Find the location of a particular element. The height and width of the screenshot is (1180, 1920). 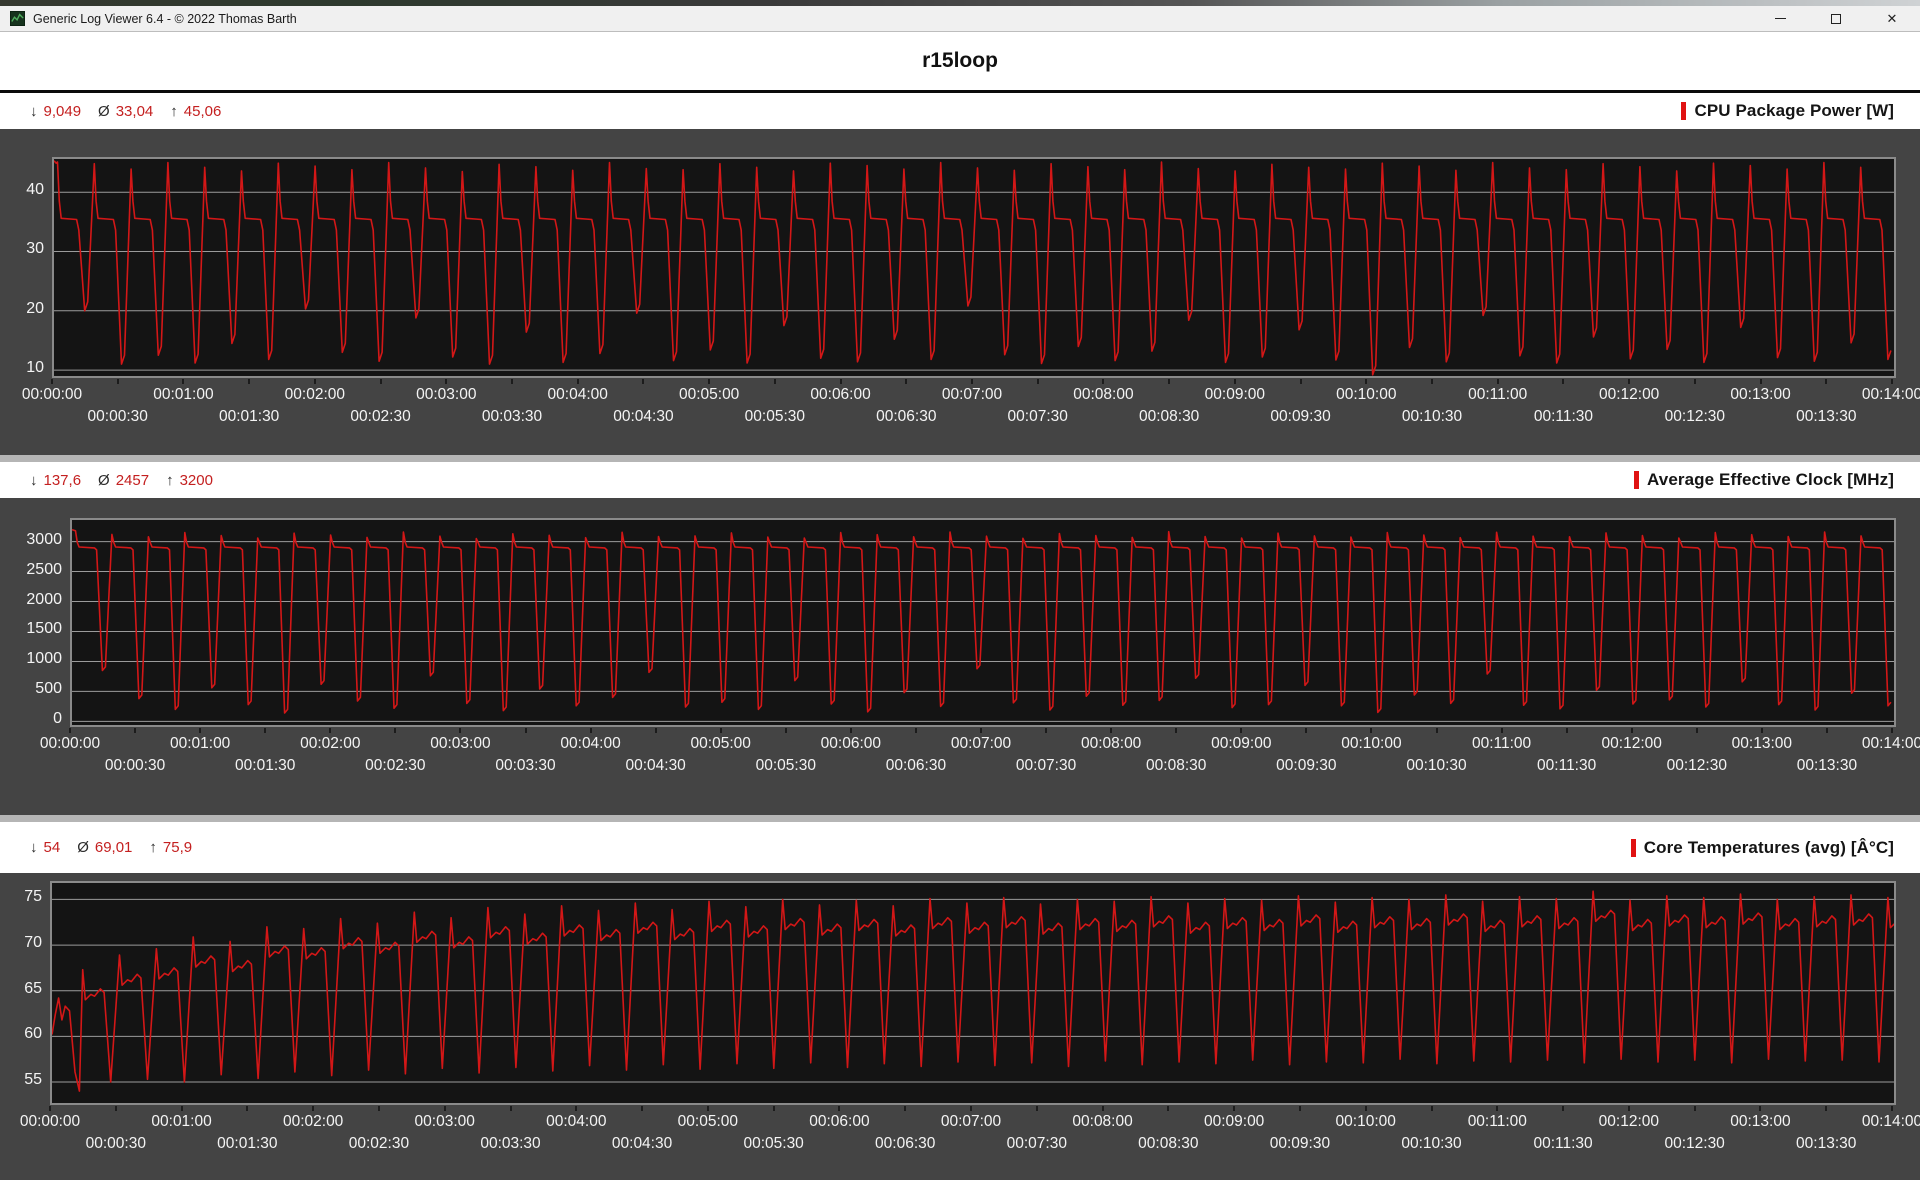

x-axis-label: 00:03:00 is located at coordinates (444, 1121).